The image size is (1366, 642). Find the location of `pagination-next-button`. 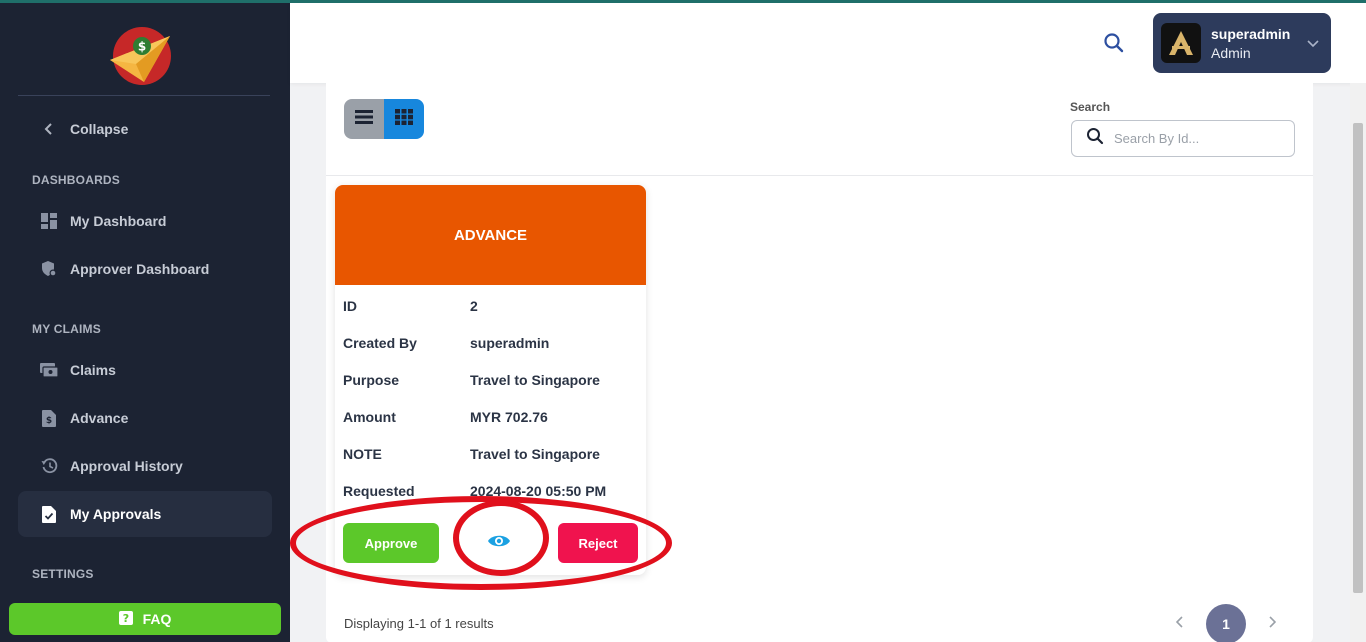

pagination-next-button is located at coordinates (1272, 624).